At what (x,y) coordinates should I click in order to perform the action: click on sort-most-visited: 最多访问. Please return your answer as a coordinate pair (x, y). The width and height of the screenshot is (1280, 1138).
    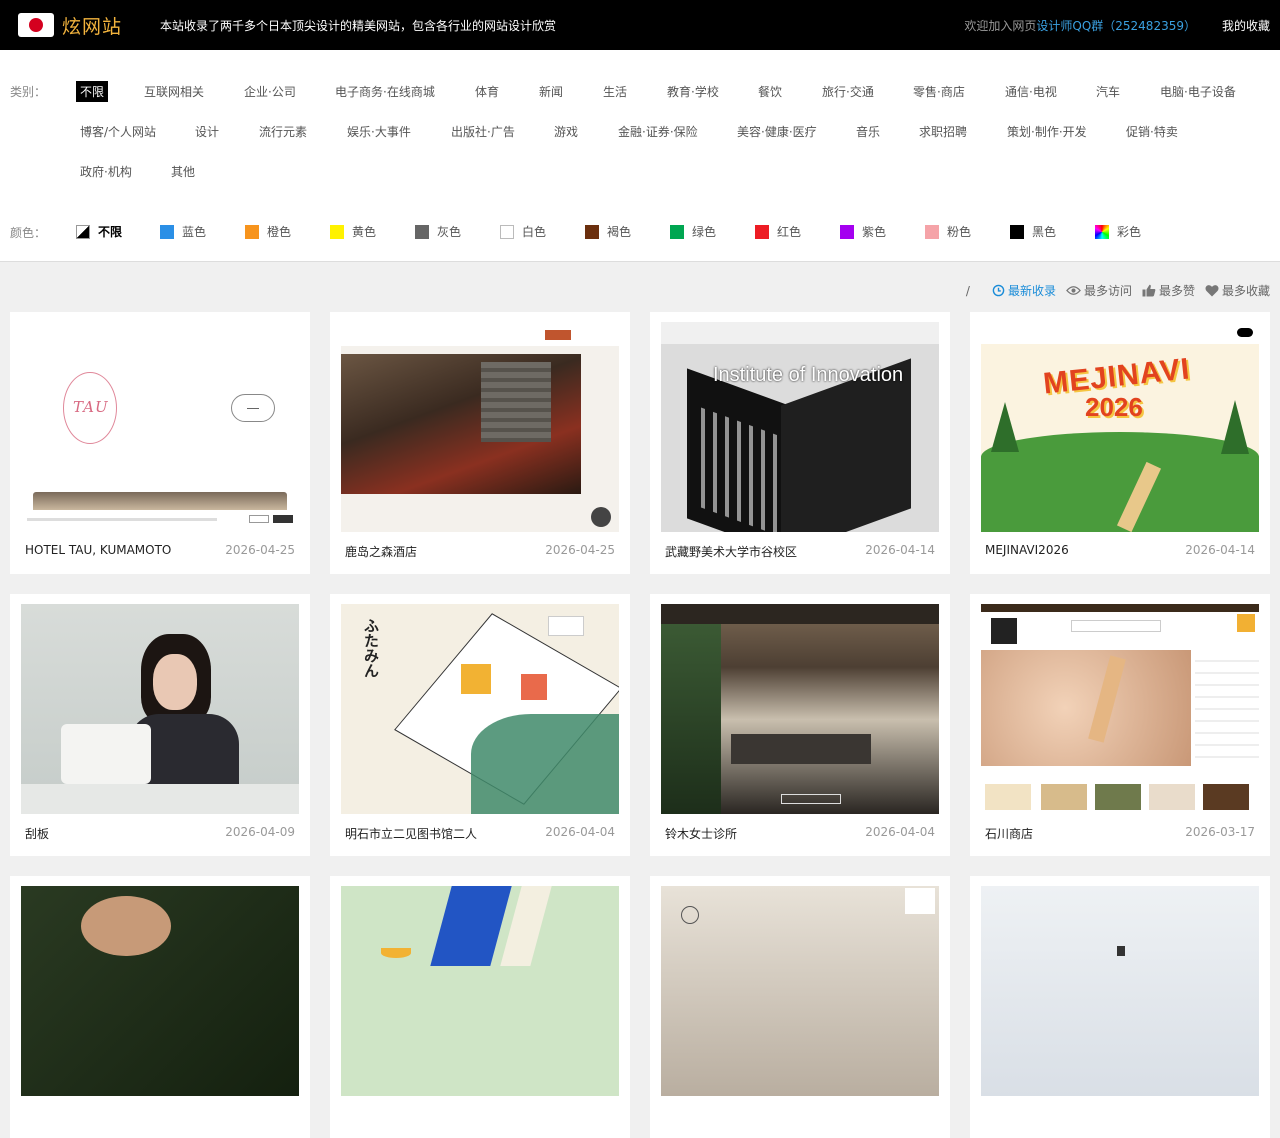
    Looking at the image, I should click on (1099, 290).